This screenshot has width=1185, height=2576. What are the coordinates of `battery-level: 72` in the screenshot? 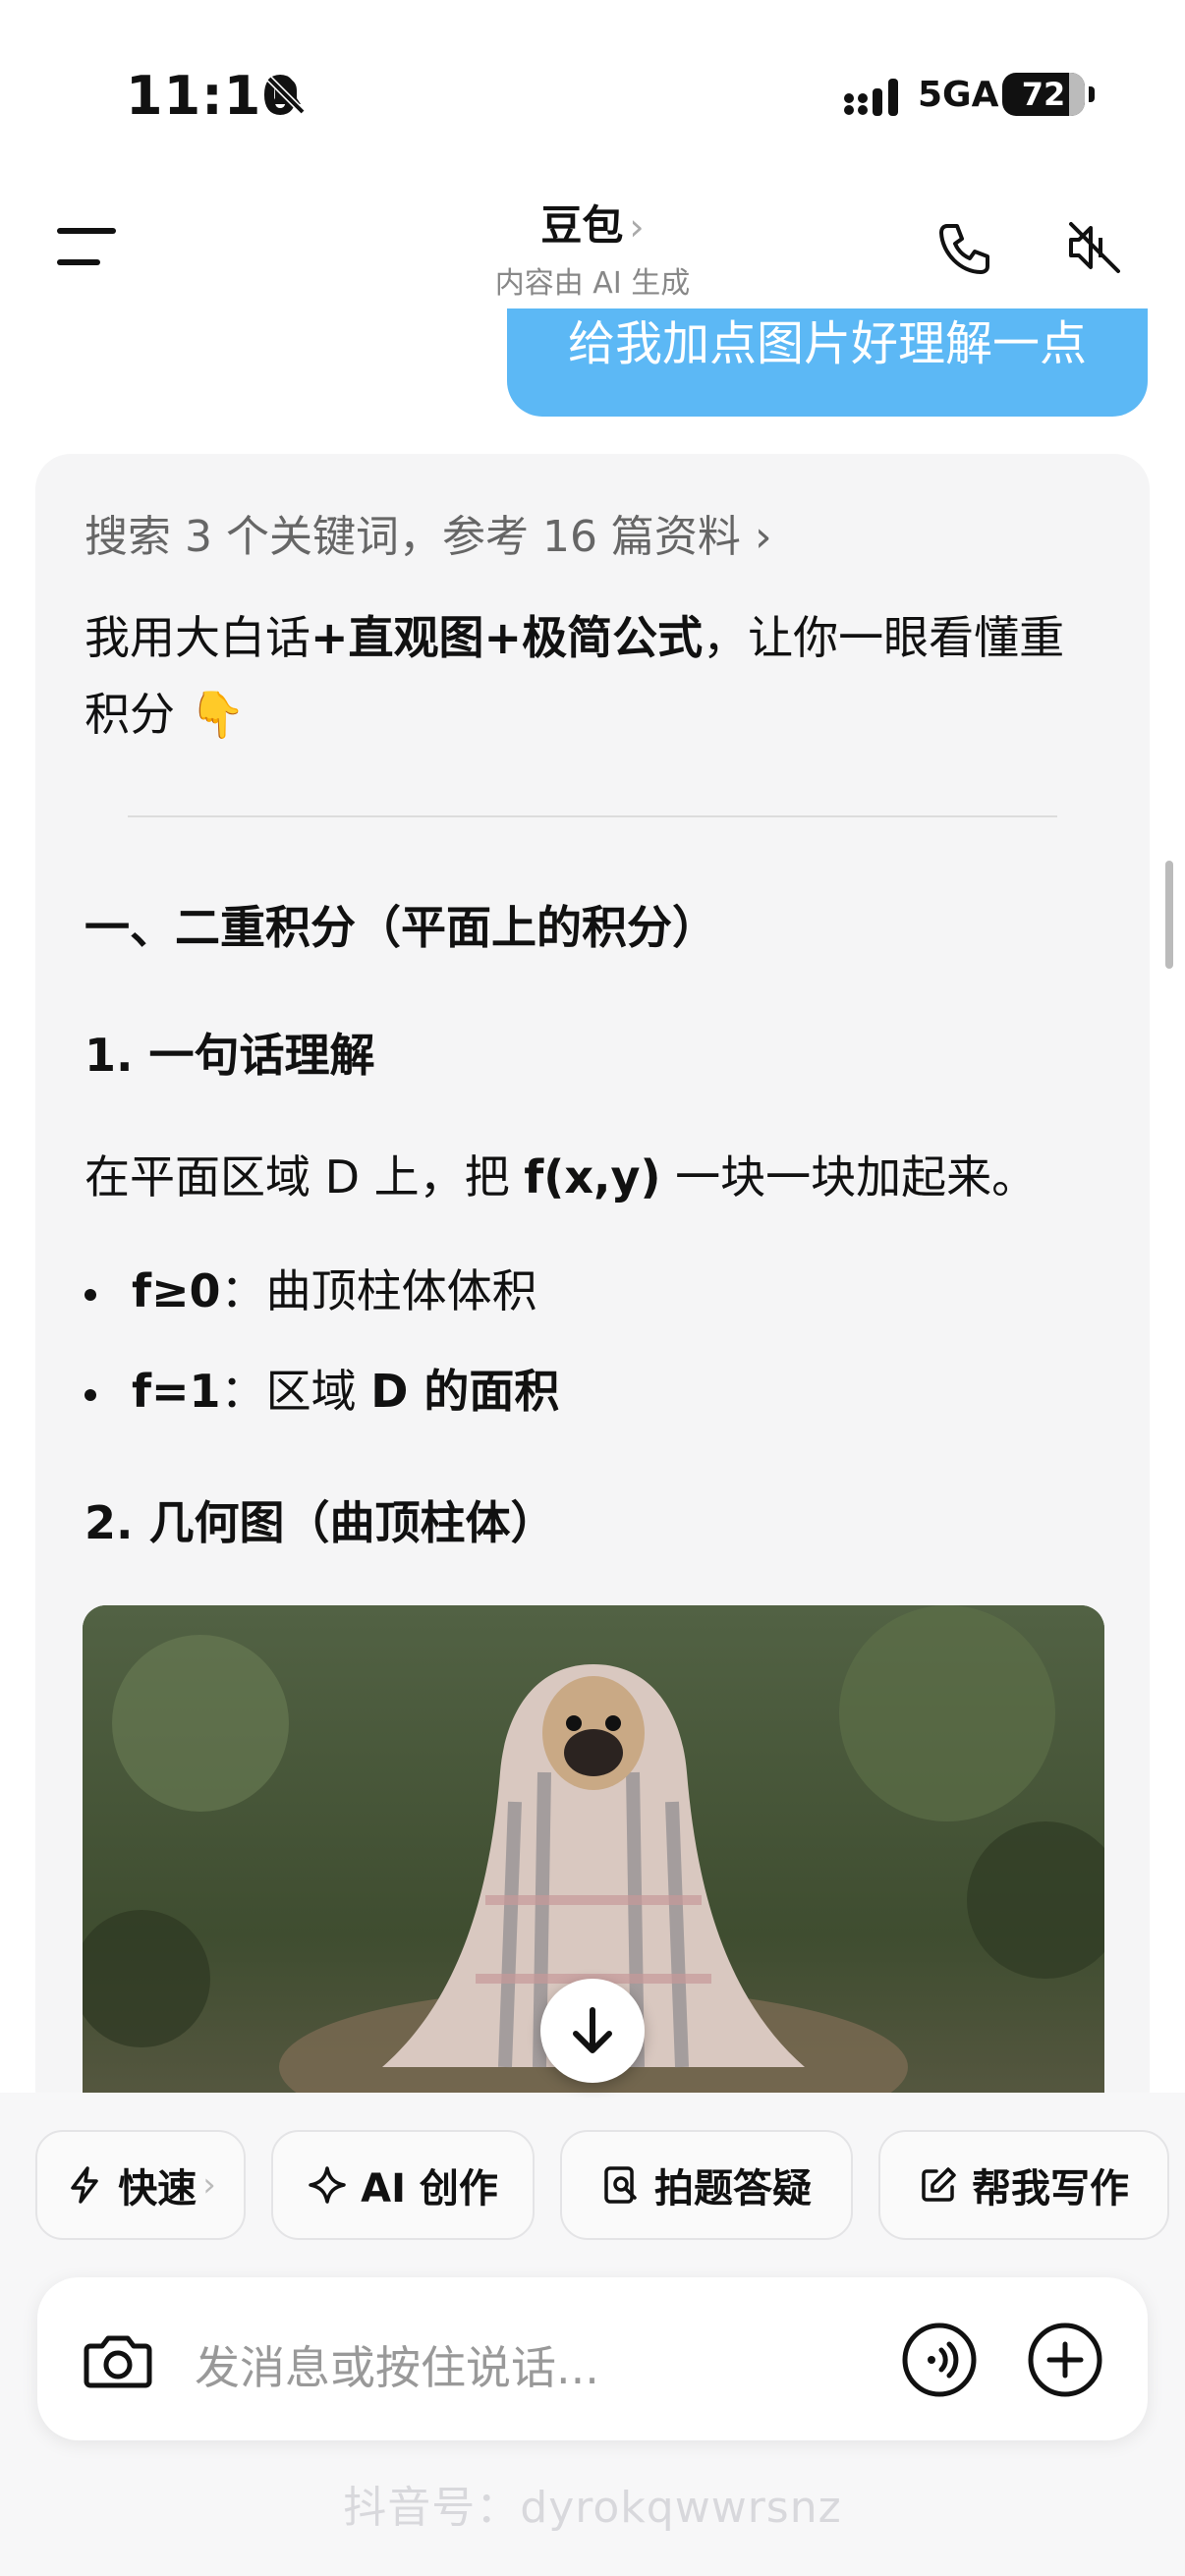 It's located at (1044, 94).